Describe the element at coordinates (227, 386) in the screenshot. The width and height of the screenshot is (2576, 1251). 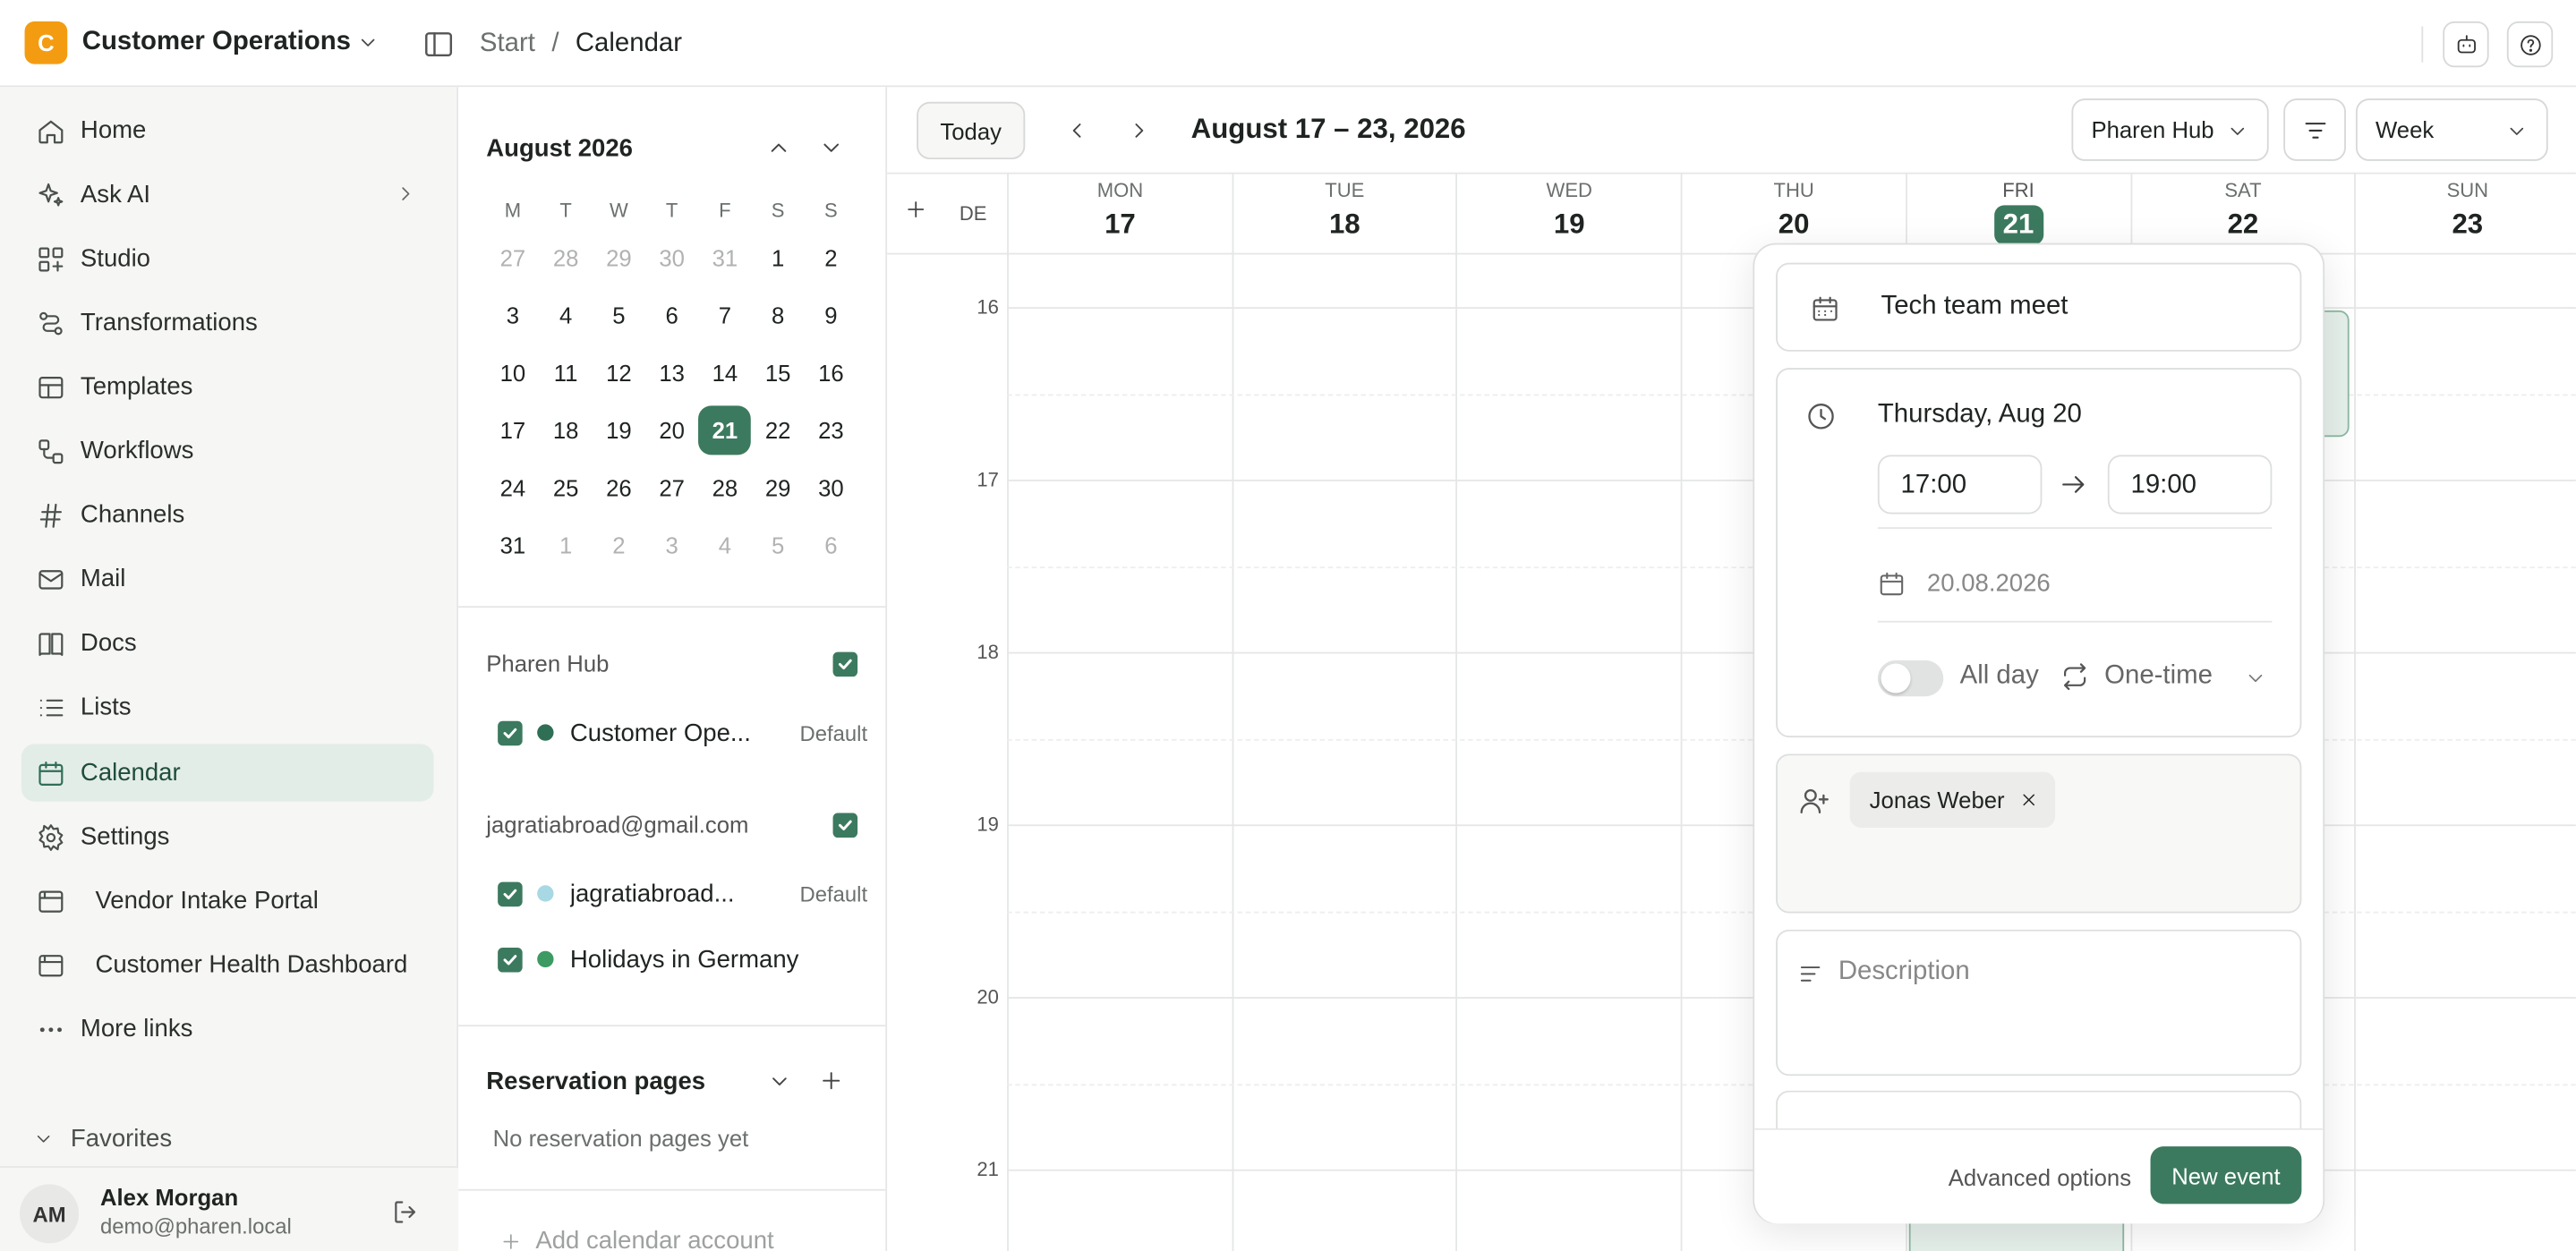
I see `sidebar-item-templates: Templates` at that location.